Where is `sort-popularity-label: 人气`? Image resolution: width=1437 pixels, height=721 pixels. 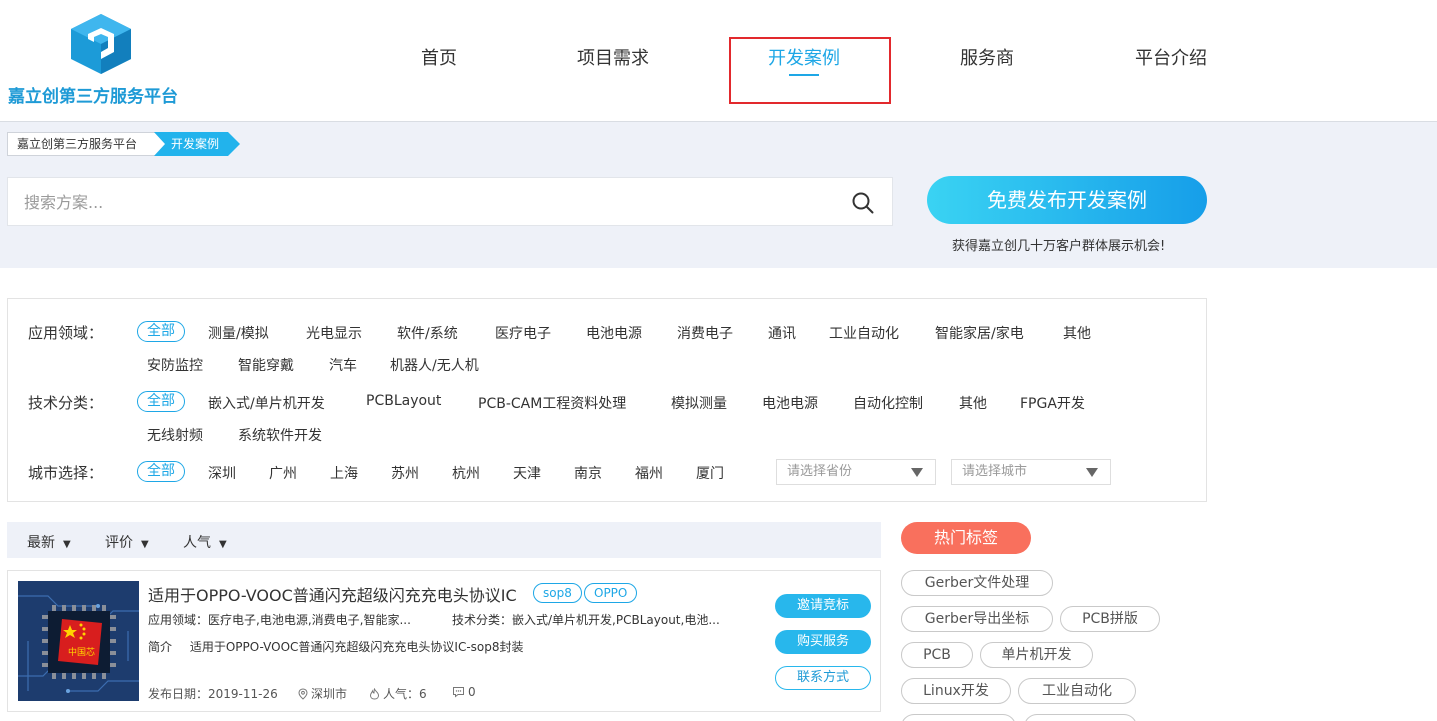 sort-popularity-label: 人气 is located at coordinates (197, 543).